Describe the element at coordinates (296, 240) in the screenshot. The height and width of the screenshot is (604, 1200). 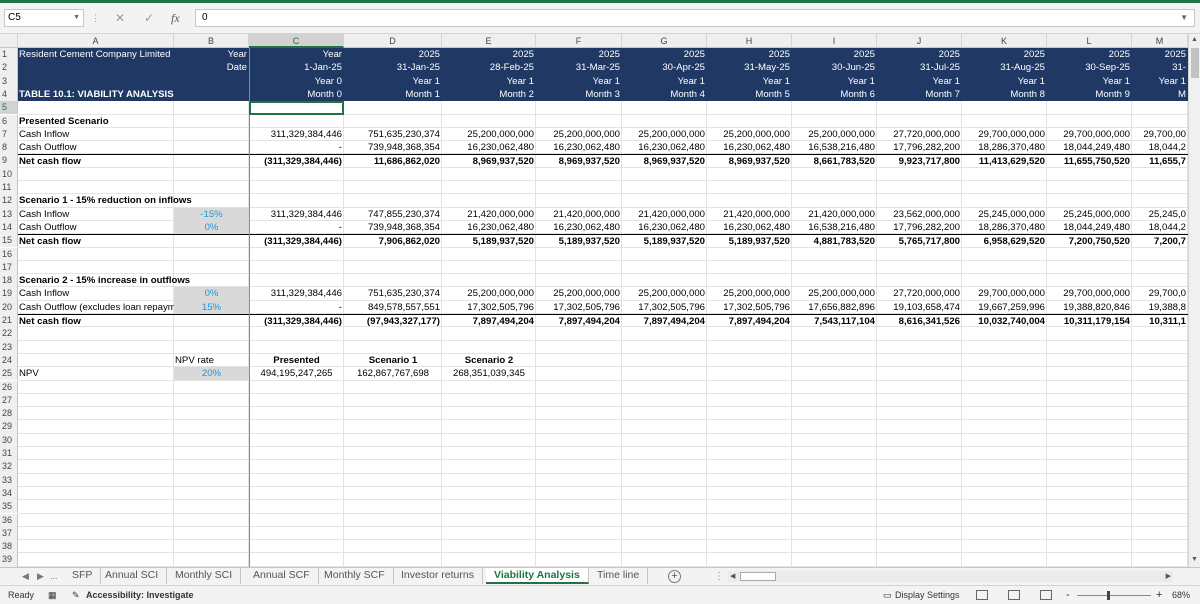
I see `net-cash-flow-value: (311,329,384,446)` at that location.